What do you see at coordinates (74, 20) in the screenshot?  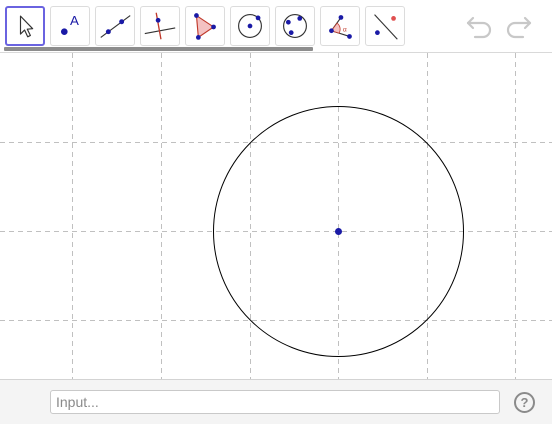 I see `point-tool-label: A` at bounding box center [74, 20].